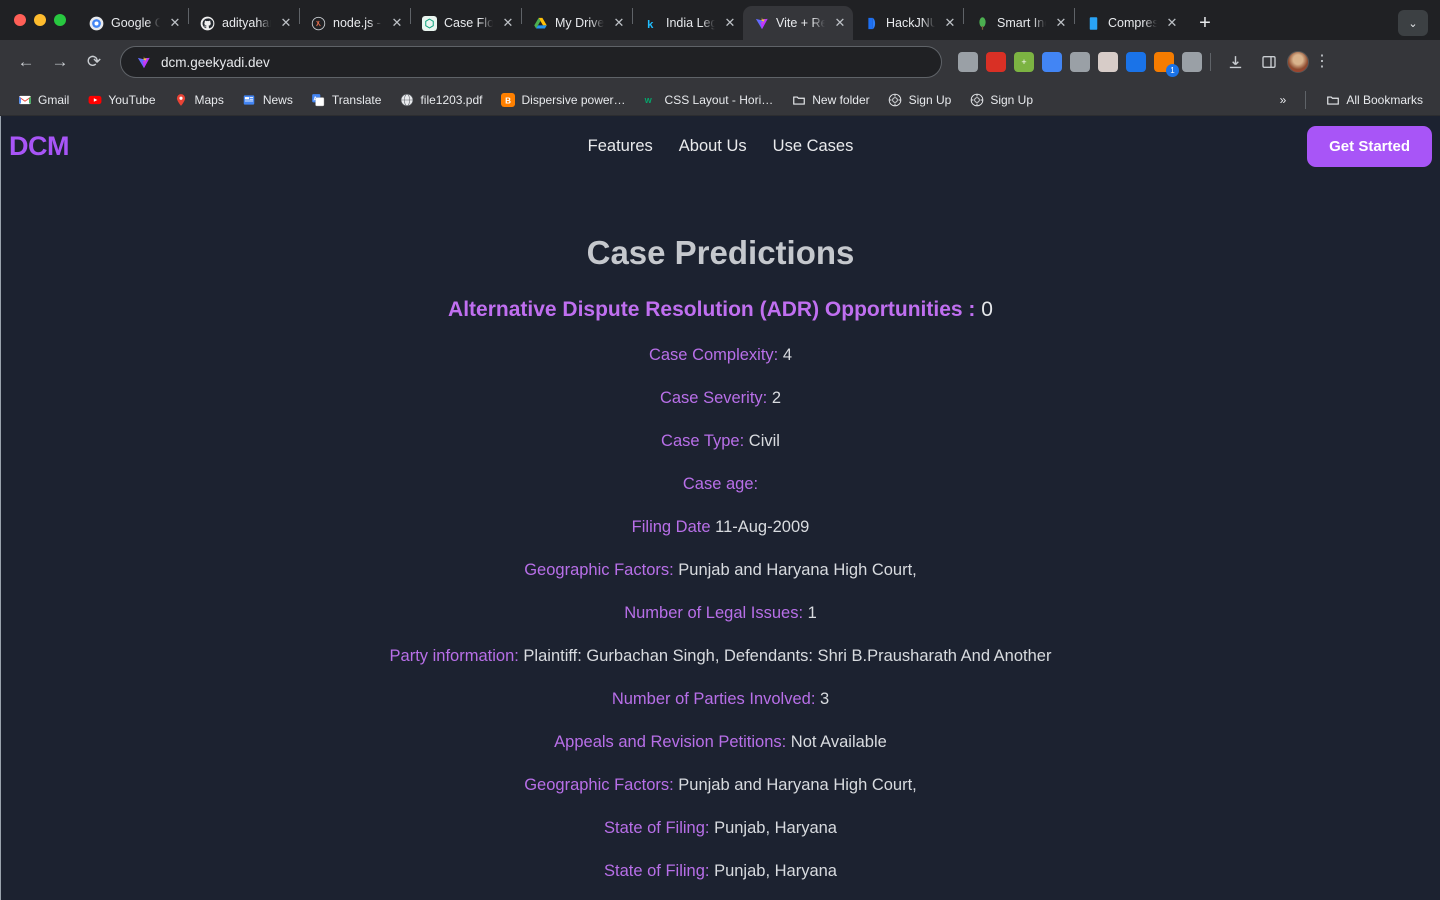 The width and height of the screenshot is (1440, 900). Describe the element at coordinates (577, 23) in the screenshot. I see `browser-tab: My Drive ✕` at that location.